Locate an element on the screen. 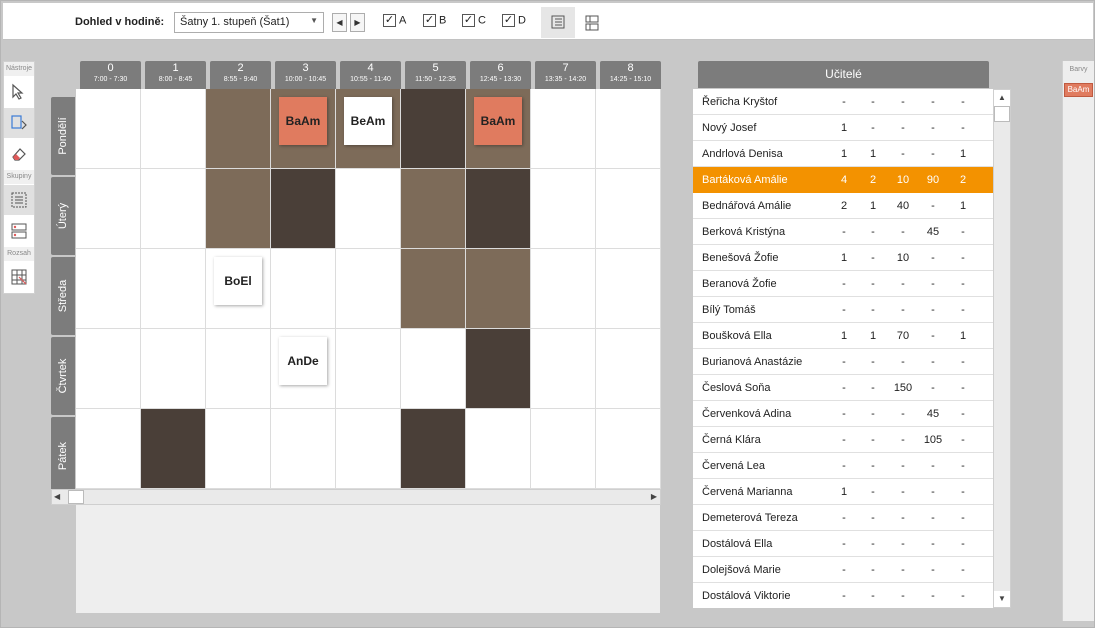 The image size is (1095, 628). teacher-row: Dostálová Viktorie - - - - - is located at coordinates (843, 595).